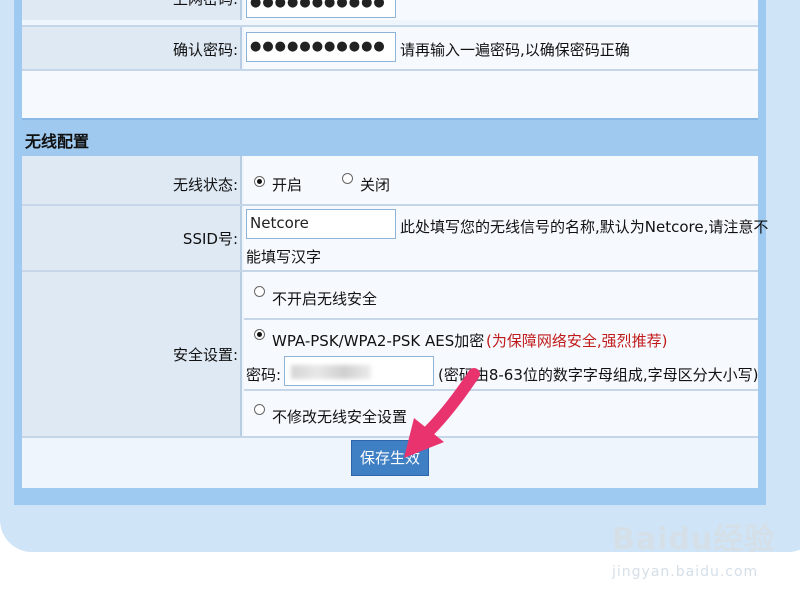 The width and height of the screenshot is (800, 600). What do you see at coordinates (331, 372) in the screenshot?
I see `redacted-key` at bounding box center [331, 372].